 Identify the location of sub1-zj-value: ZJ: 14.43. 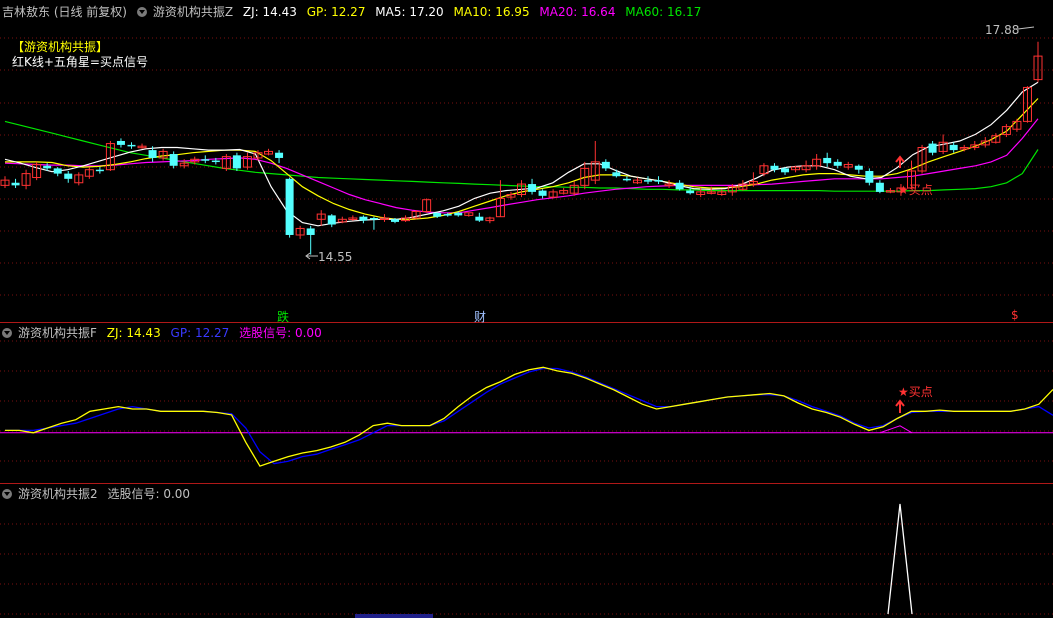
(133, 333).